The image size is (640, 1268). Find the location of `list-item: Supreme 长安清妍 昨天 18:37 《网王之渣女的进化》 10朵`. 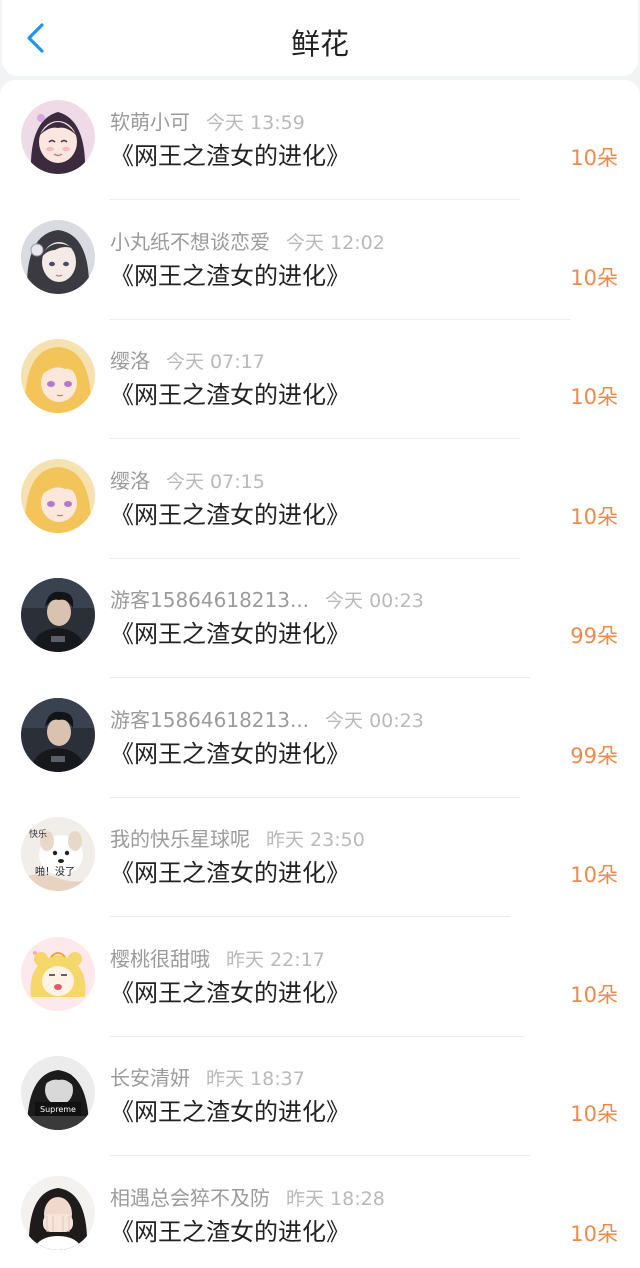

list-item: Supreme 长安清妍 昨天 18:37 《网王之渣女的进化》 10朵 is located at coordinates (320, 1096).